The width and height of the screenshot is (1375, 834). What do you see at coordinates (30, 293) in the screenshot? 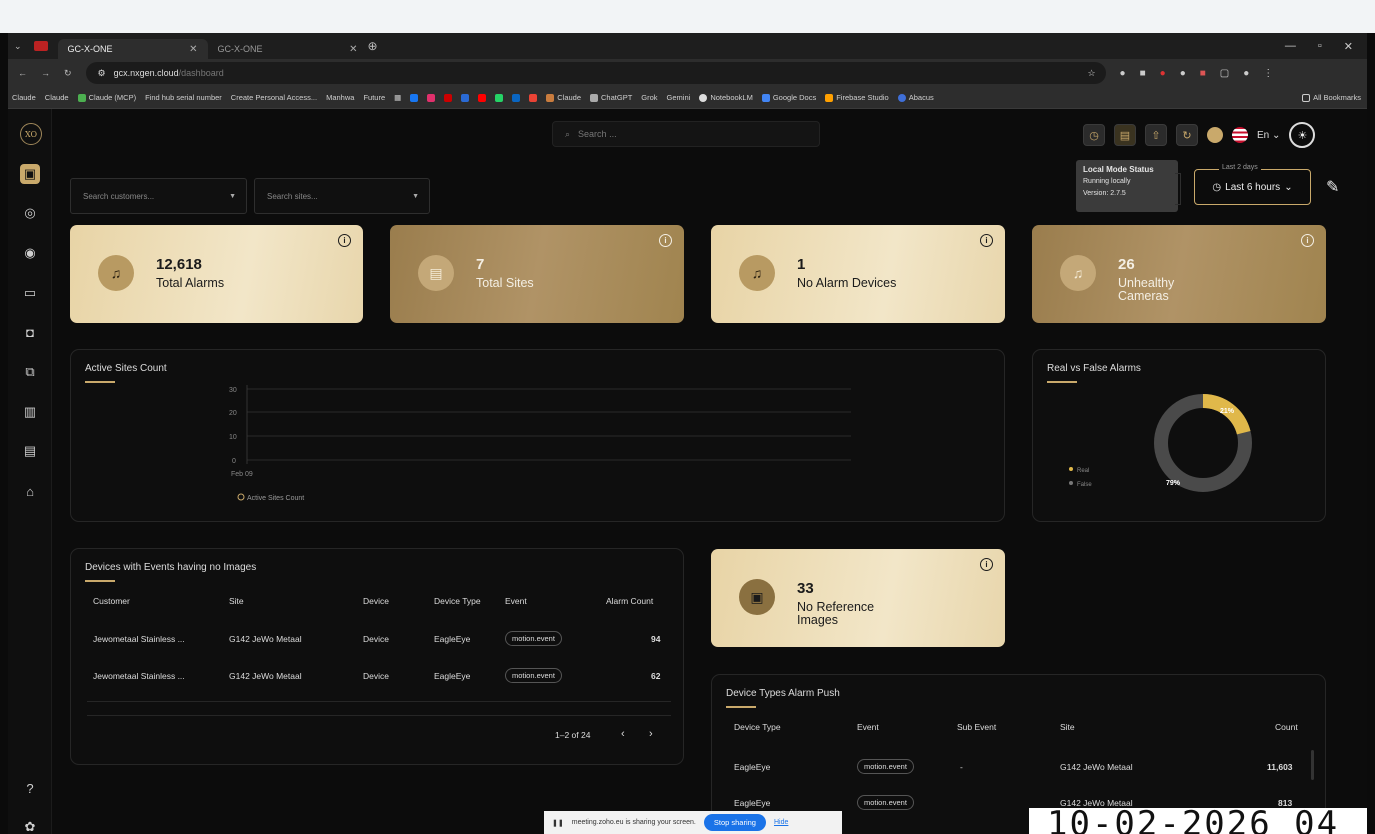
I see `sidebar-item-camera-icon: ▭` at bounding box center [30, 293].